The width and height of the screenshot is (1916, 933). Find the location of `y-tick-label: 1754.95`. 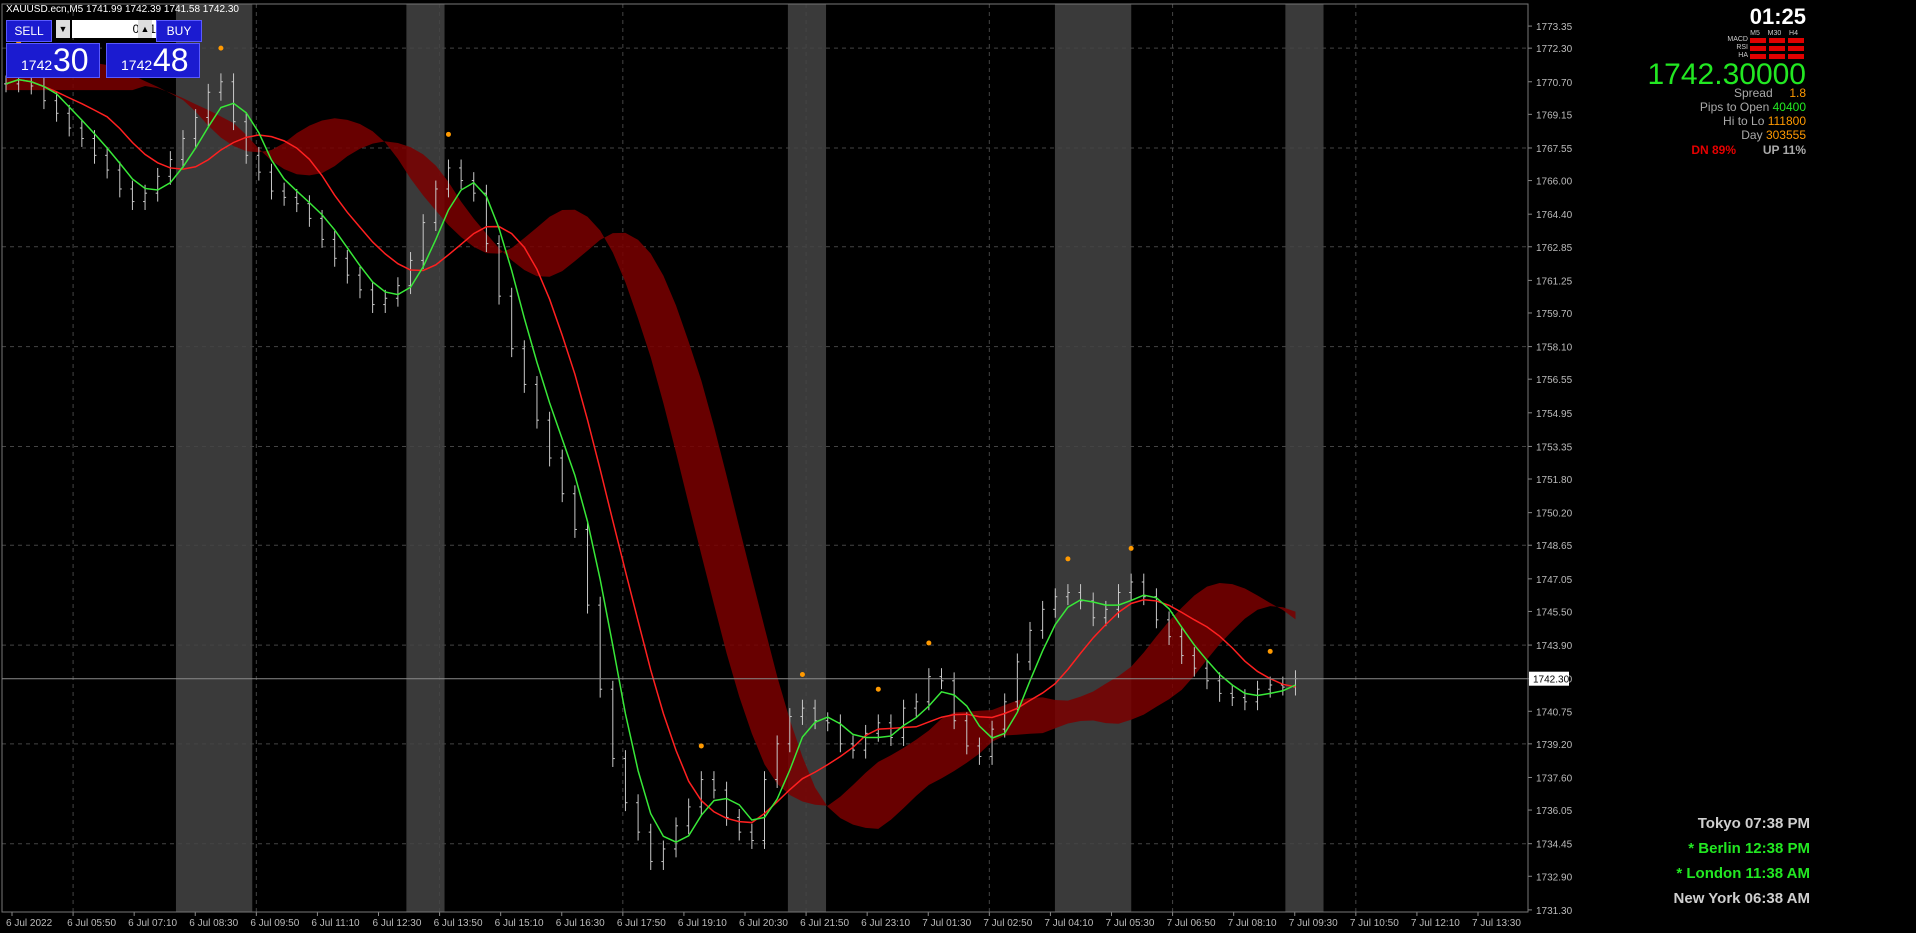

y-tick-label: 1754.95 is located at coordinates (1554, 414).